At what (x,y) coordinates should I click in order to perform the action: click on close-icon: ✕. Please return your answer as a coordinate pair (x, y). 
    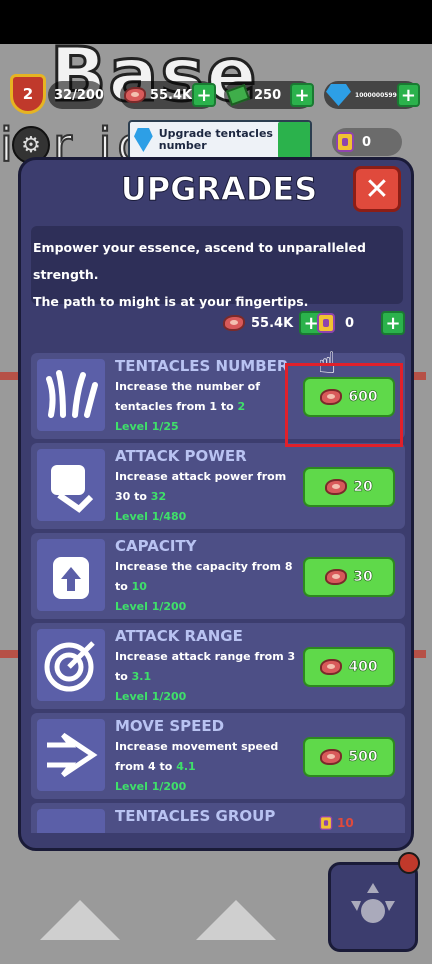
    Looking at the image, I should click on (377, 189).